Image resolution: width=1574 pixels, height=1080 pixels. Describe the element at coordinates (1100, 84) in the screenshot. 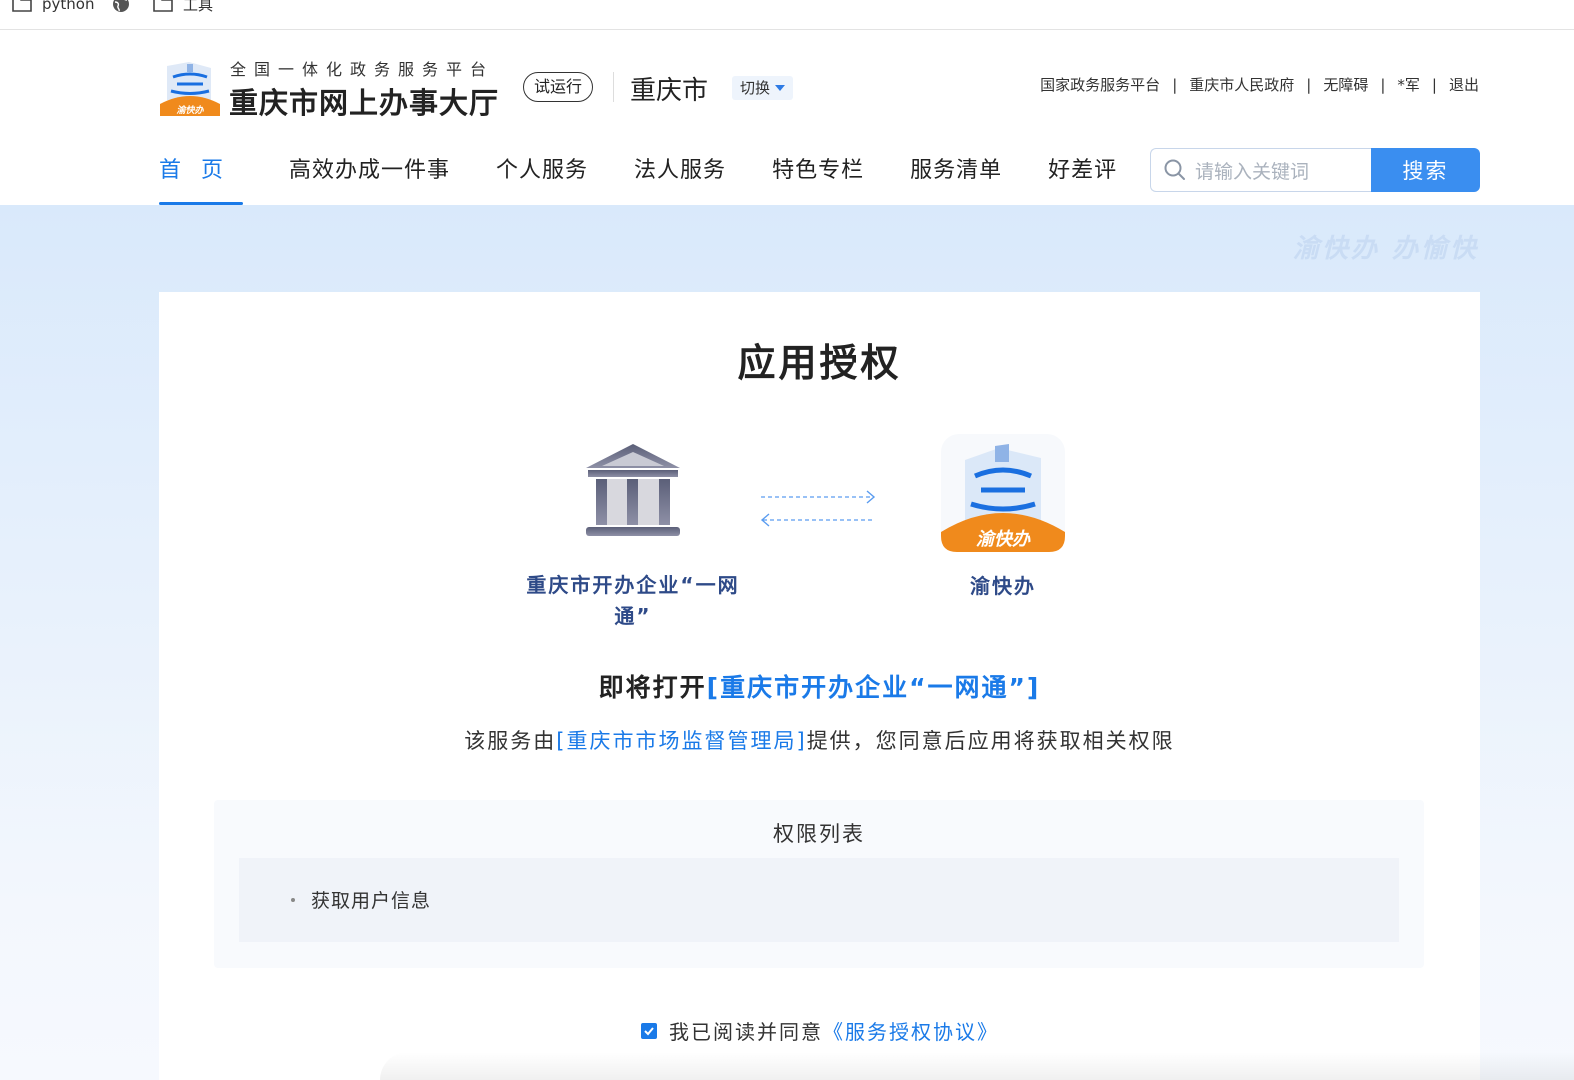

I see `link-national-platform: 国家政务服务平台` at that location.